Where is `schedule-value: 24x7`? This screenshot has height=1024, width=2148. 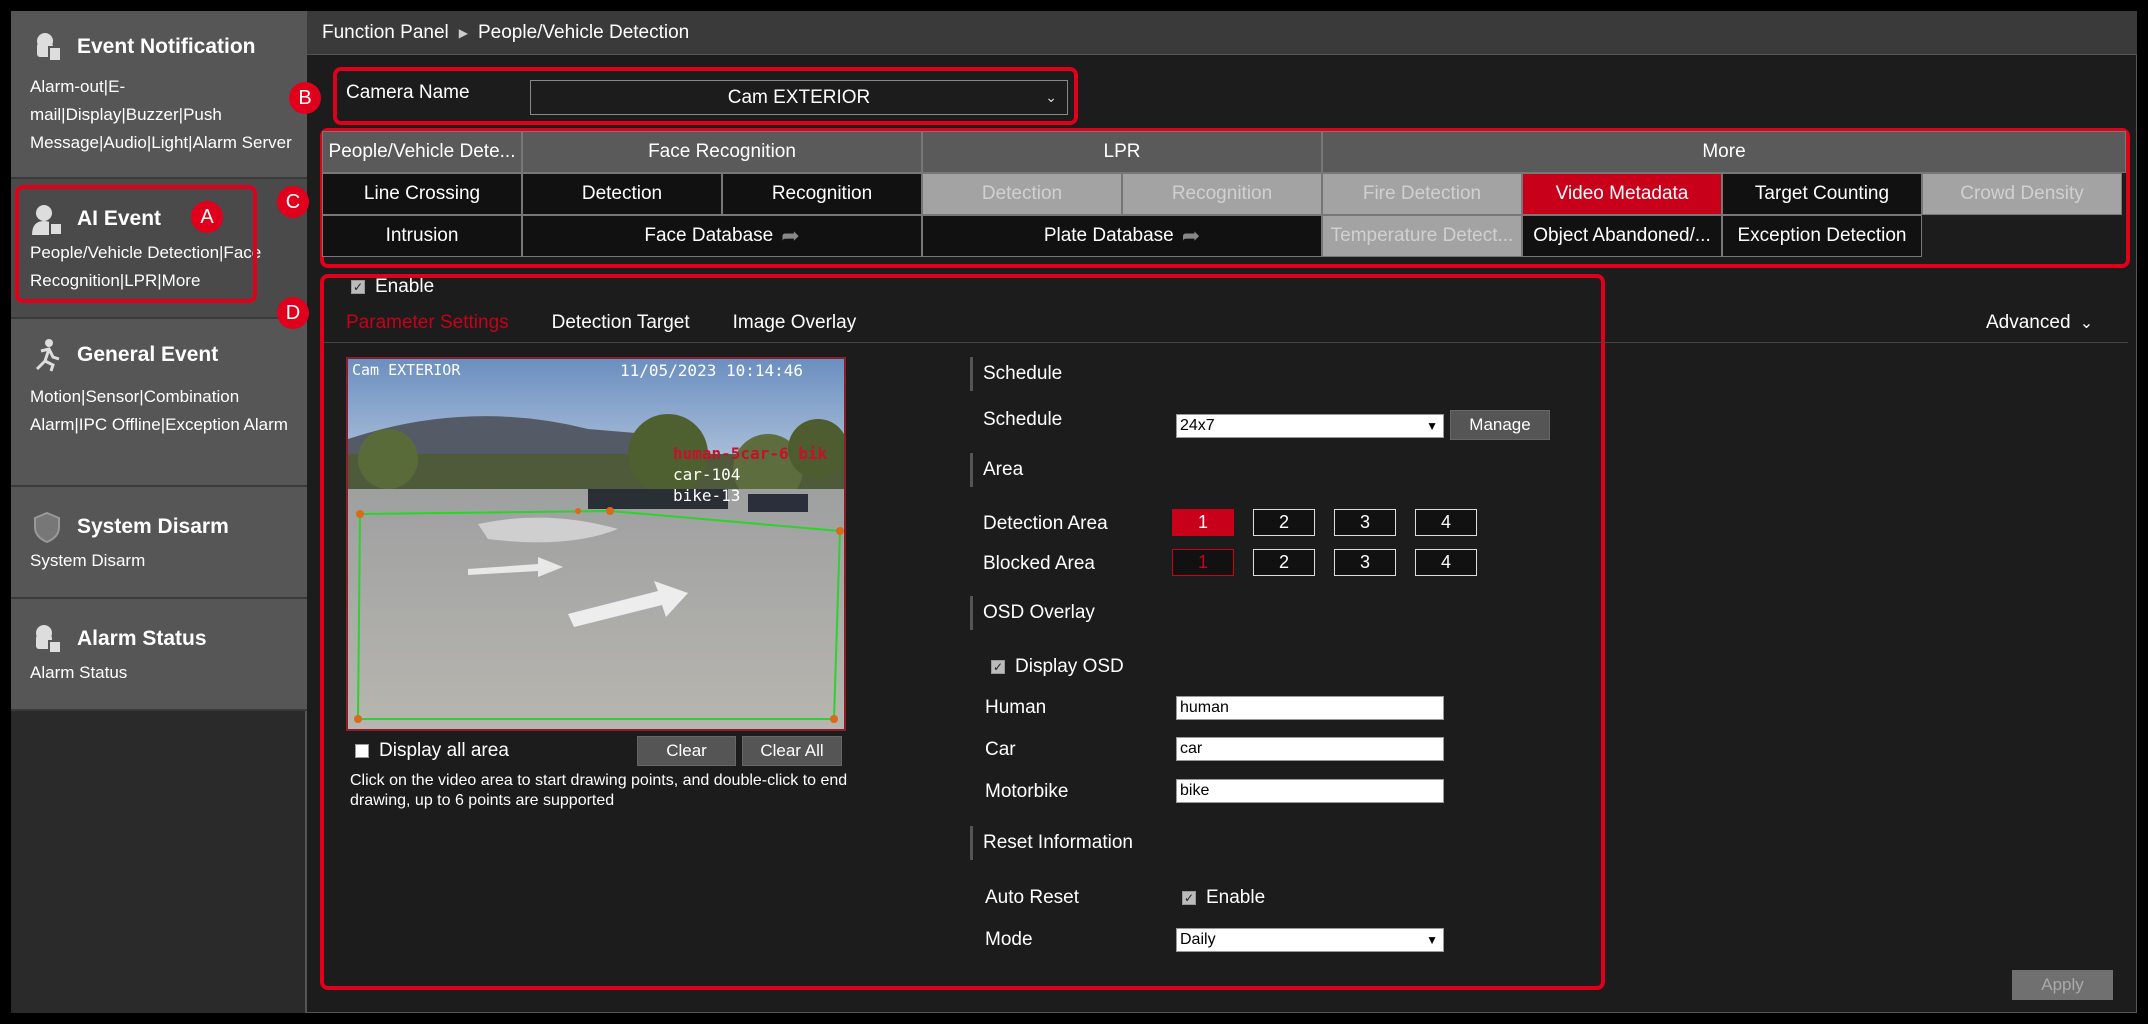 schedule-value: 24x7 is located at coordinates (1197, 425).